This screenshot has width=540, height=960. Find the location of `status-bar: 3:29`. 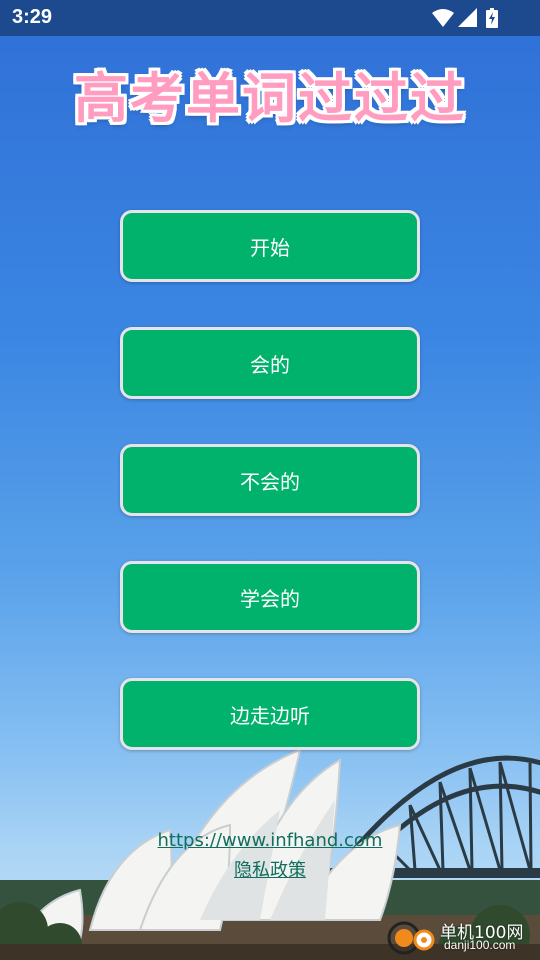

status-bar: 3:29 is located at coordinates (270, 18).